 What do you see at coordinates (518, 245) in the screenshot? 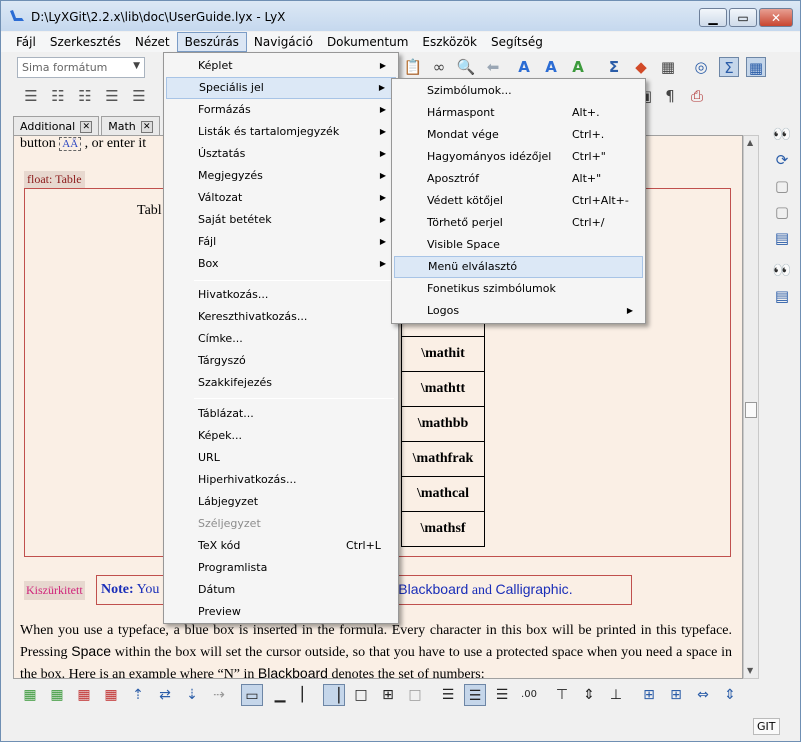
I see `menu-item-visible-space: Visible Space` at bounding box center [518, 245].